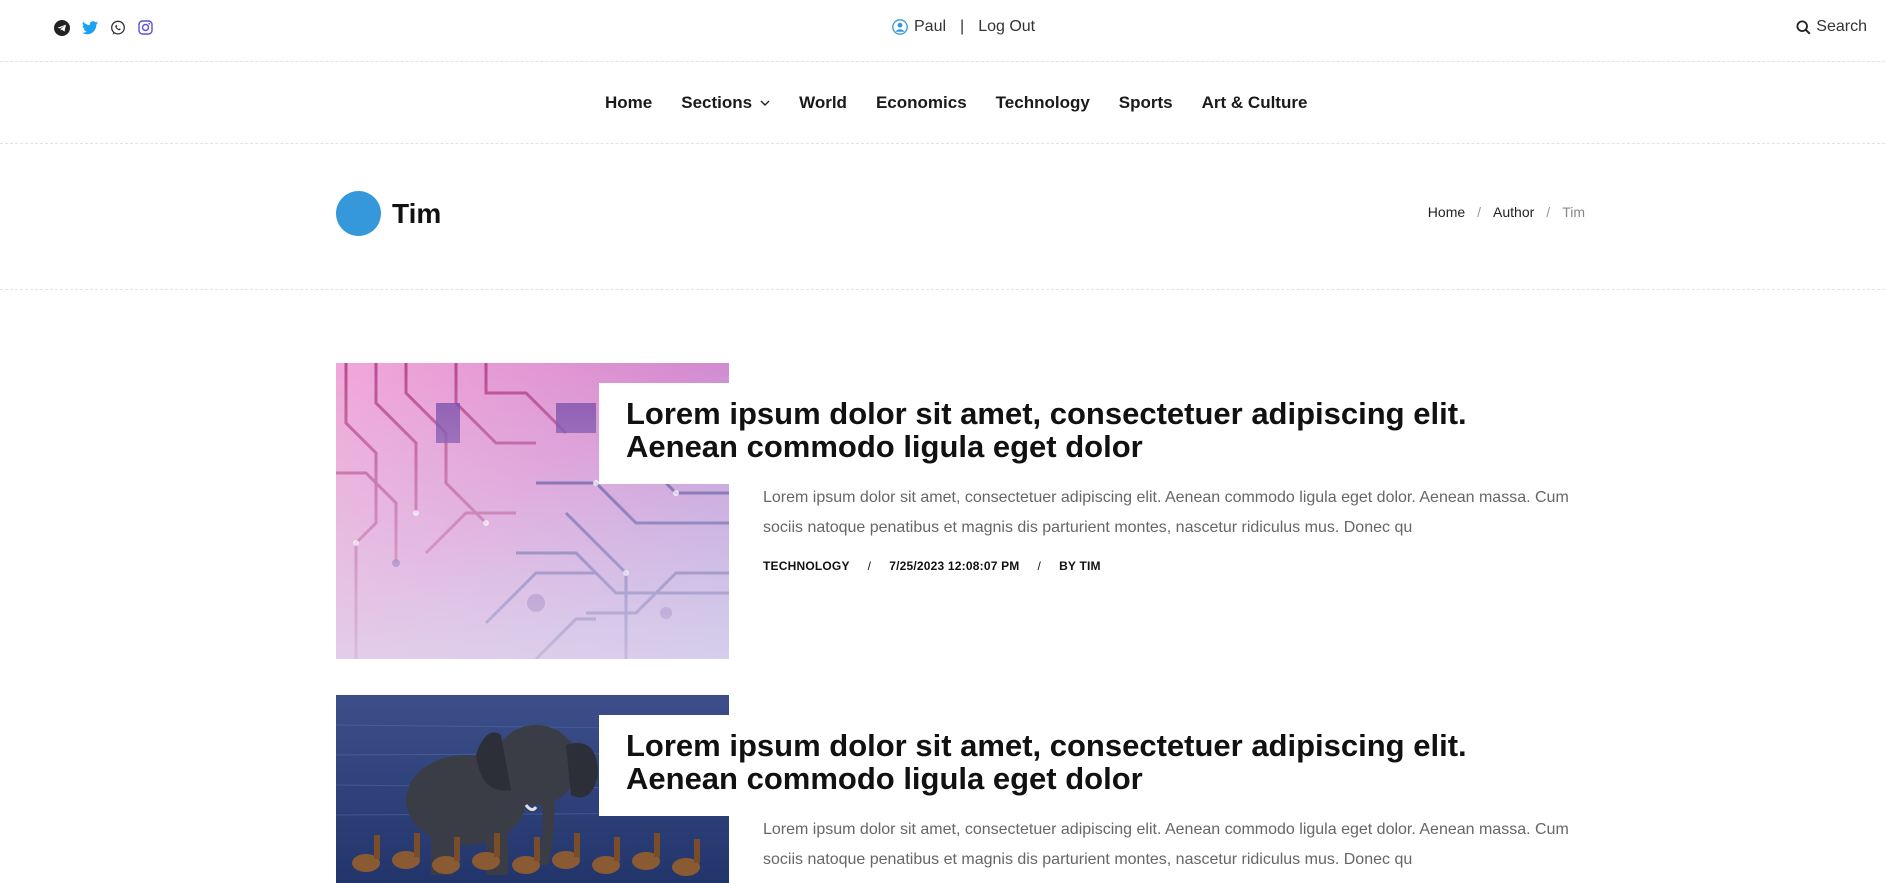 The height and width of the screenshot is (883, 1885). What do you see at coordinates (1146, 103) in the screenshot?
I see `nav-item-sports: Sports` at bounding box center [1146, 103].